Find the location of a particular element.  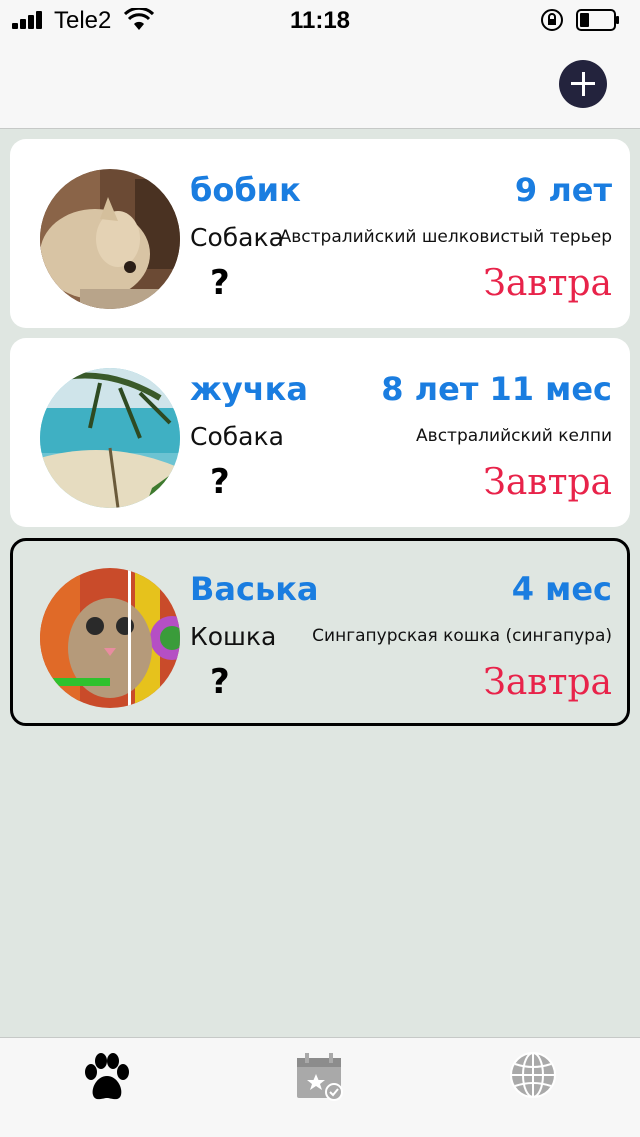

add-pet-button is located at coordinates (583, 84).